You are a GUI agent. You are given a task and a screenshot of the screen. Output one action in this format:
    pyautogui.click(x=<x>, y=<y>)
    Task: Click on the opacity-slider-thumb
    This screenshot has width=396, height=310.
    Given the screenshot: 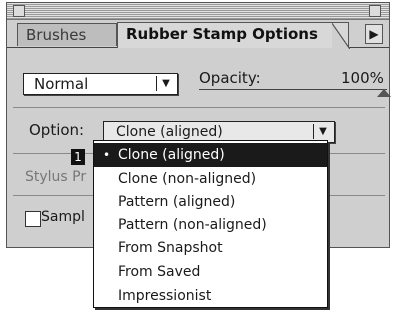 What is the action you would take?
    pyautogui.click(x=384, y=93)
    